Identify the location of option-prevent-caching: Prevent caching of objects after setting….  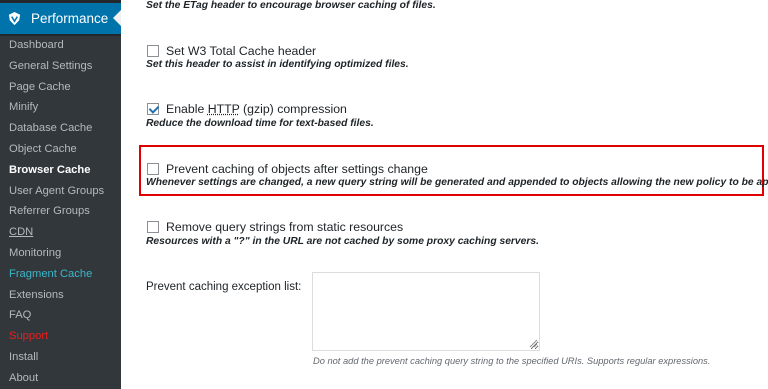
(287, 169).